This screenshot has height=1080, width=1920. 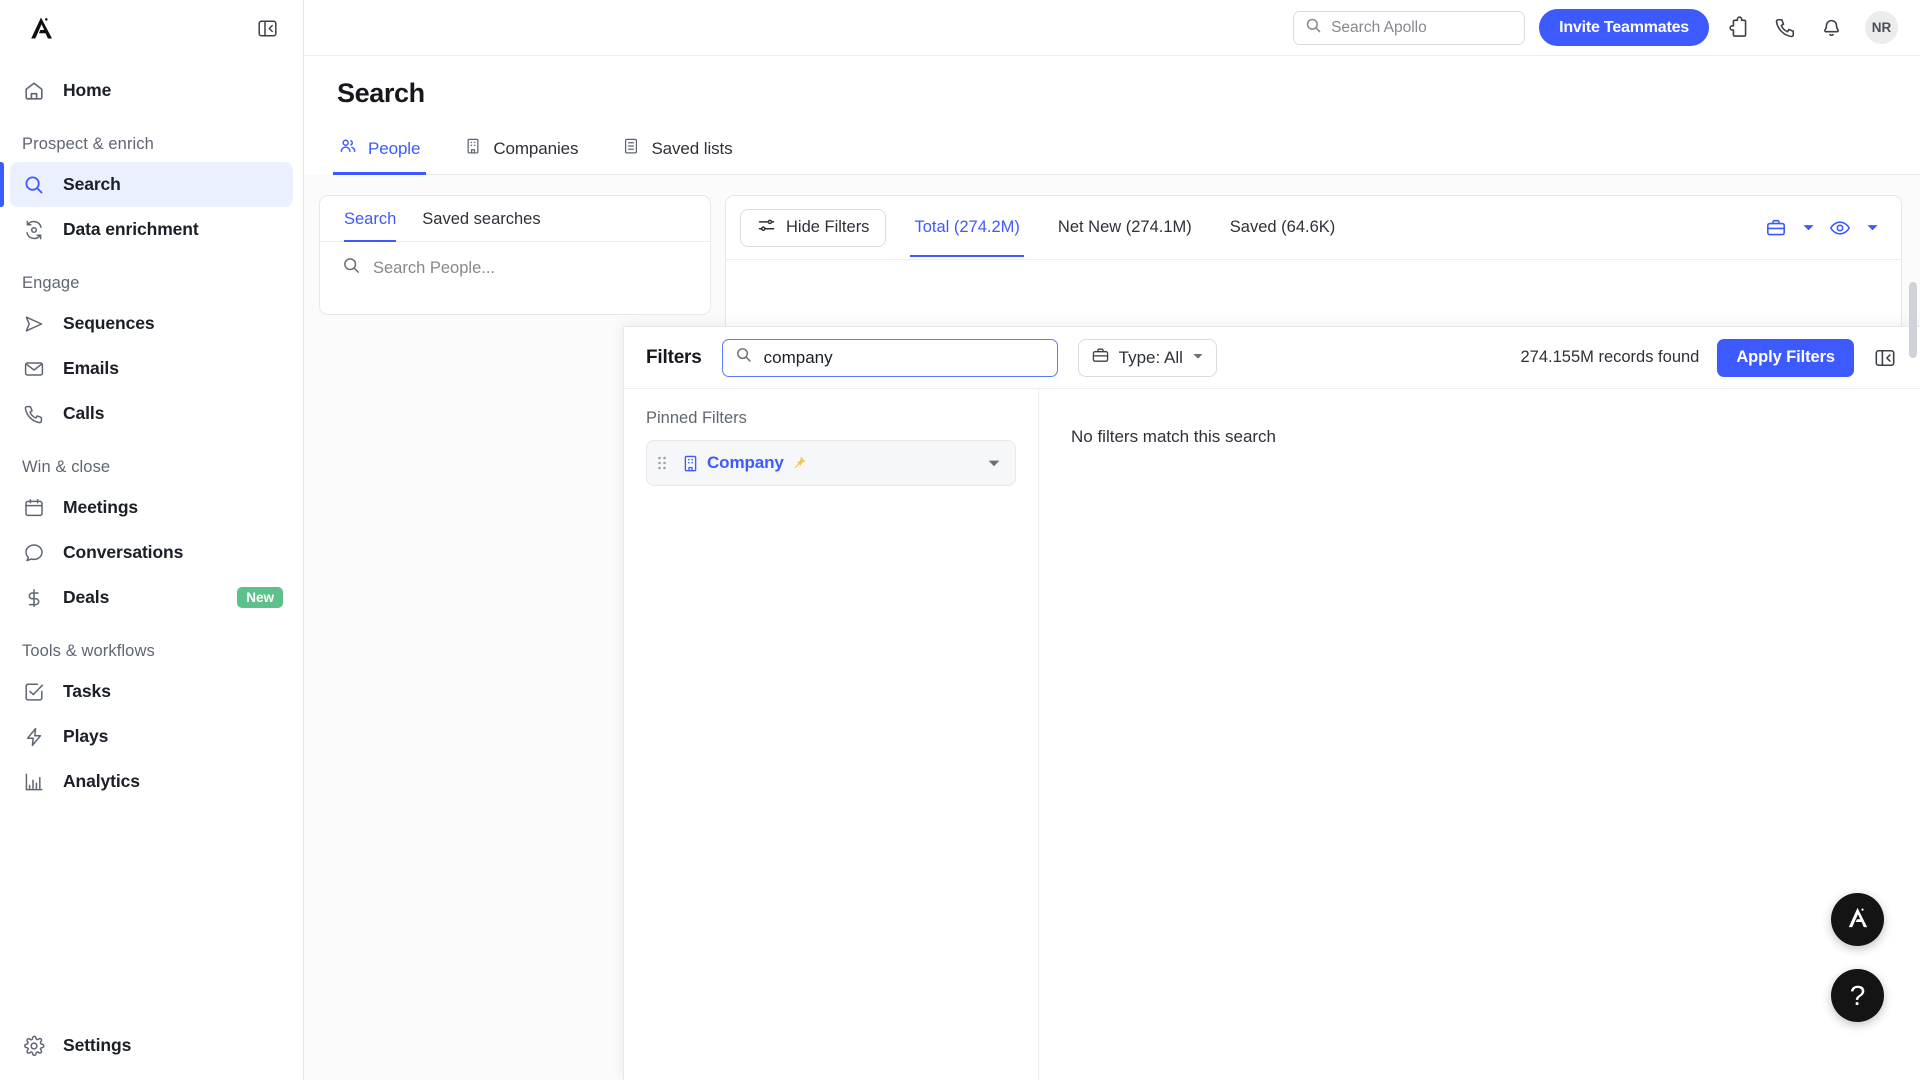 I want to click on no-filters-message: No filters match this search, so click(x=1174, y=436).